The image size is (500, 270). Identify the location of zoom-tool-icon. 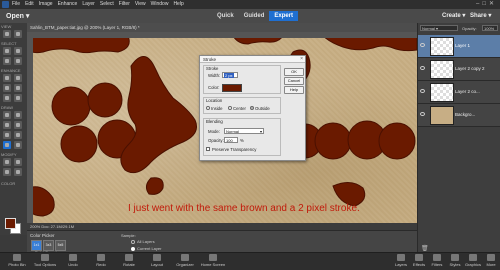
(7, 34).